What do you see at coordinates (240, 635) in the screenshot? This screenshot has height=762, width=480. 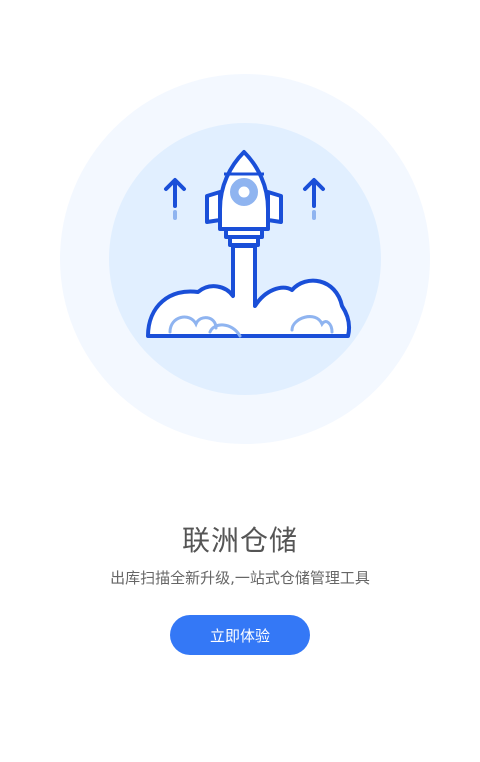 I see `try-now-button: 立即体验` at bounding box center [240, 635].